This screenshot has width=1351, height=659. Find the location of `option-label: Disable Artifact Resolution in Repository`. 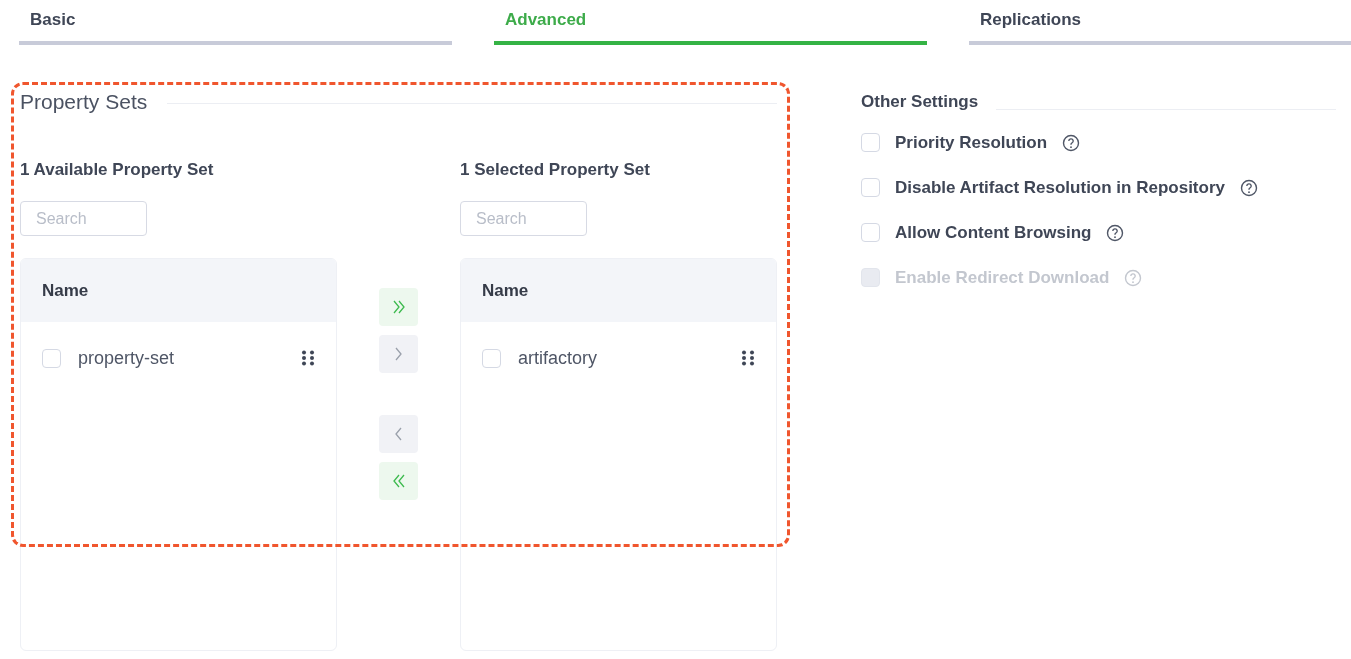

option-label: Disable Artifact Resolution in Repository is located at coordinates (1060, 187).